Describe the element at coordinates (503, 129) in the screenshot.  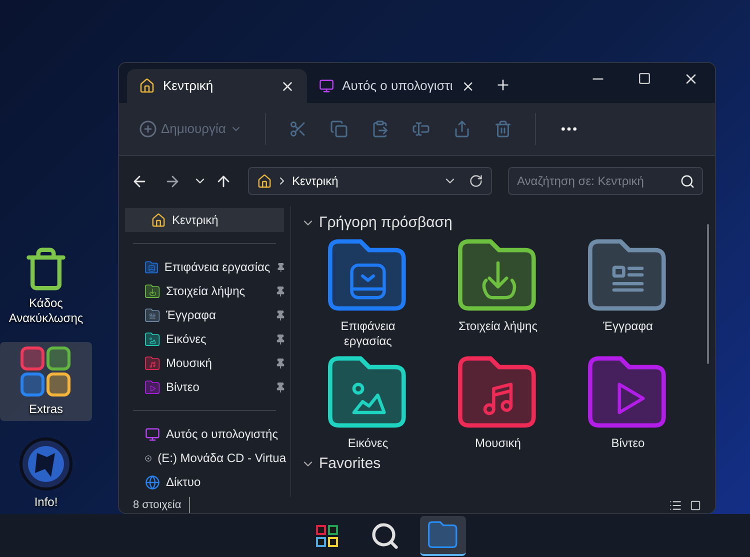
I see `delete-icon` at that location.